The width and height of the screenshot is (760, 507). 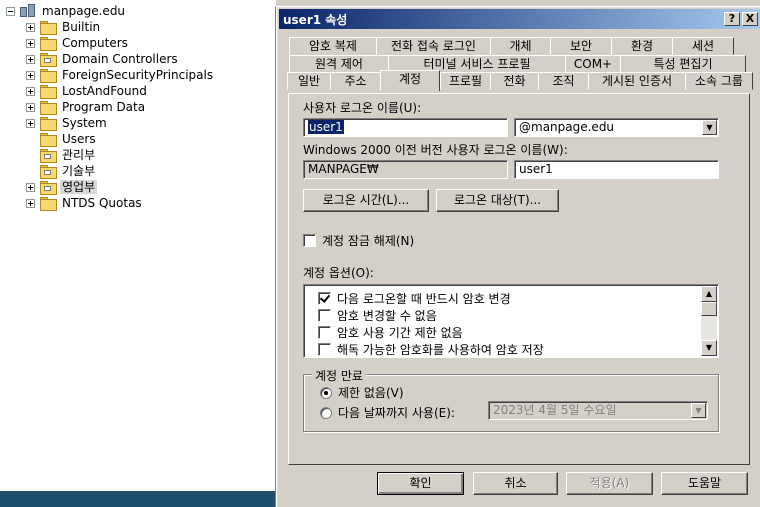 I want to click on tree-item: ForeignSecurityPrincipals, so click(x=120, y=75).